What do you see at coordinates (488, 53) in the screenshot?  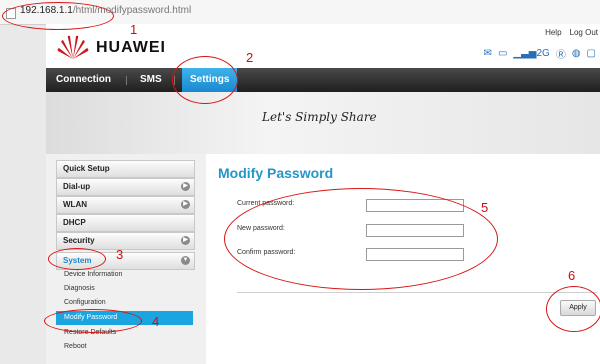 I see `mail-icon: ✉` at bounding box center [488, 53].